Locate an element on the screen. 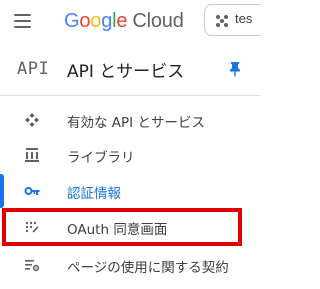 This screenshot has width=320, height=289. logo-letter: e is located at coordinates (122, 21).